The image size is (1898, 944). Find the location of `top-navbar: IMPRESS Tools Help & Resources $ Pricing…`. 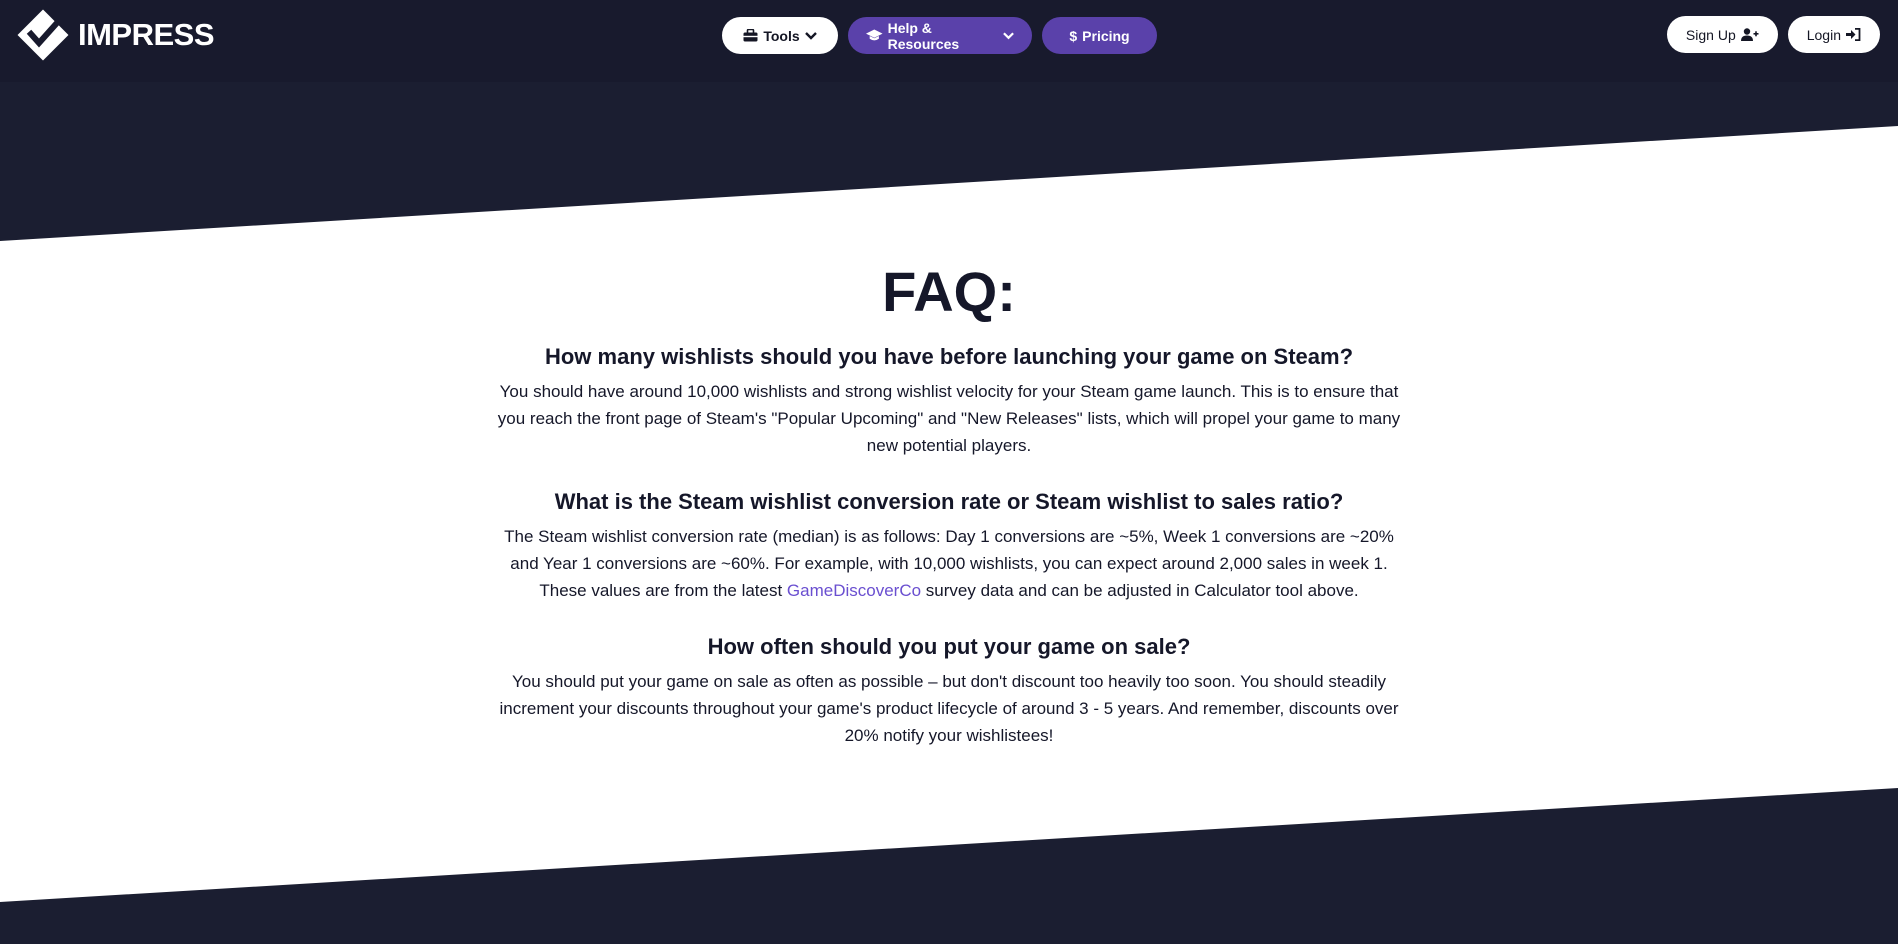

top-navbar: IMPRESS Tools Help & Resources $ Pricing… is located at coordinates (949, 41).